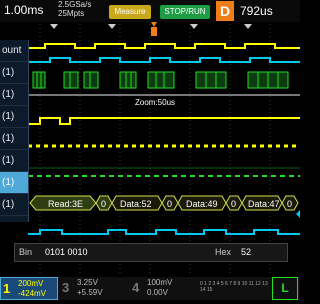  Describe the element at coordinates (14, 51) in the screenshot. I see `side-list-header: ount` at that location.